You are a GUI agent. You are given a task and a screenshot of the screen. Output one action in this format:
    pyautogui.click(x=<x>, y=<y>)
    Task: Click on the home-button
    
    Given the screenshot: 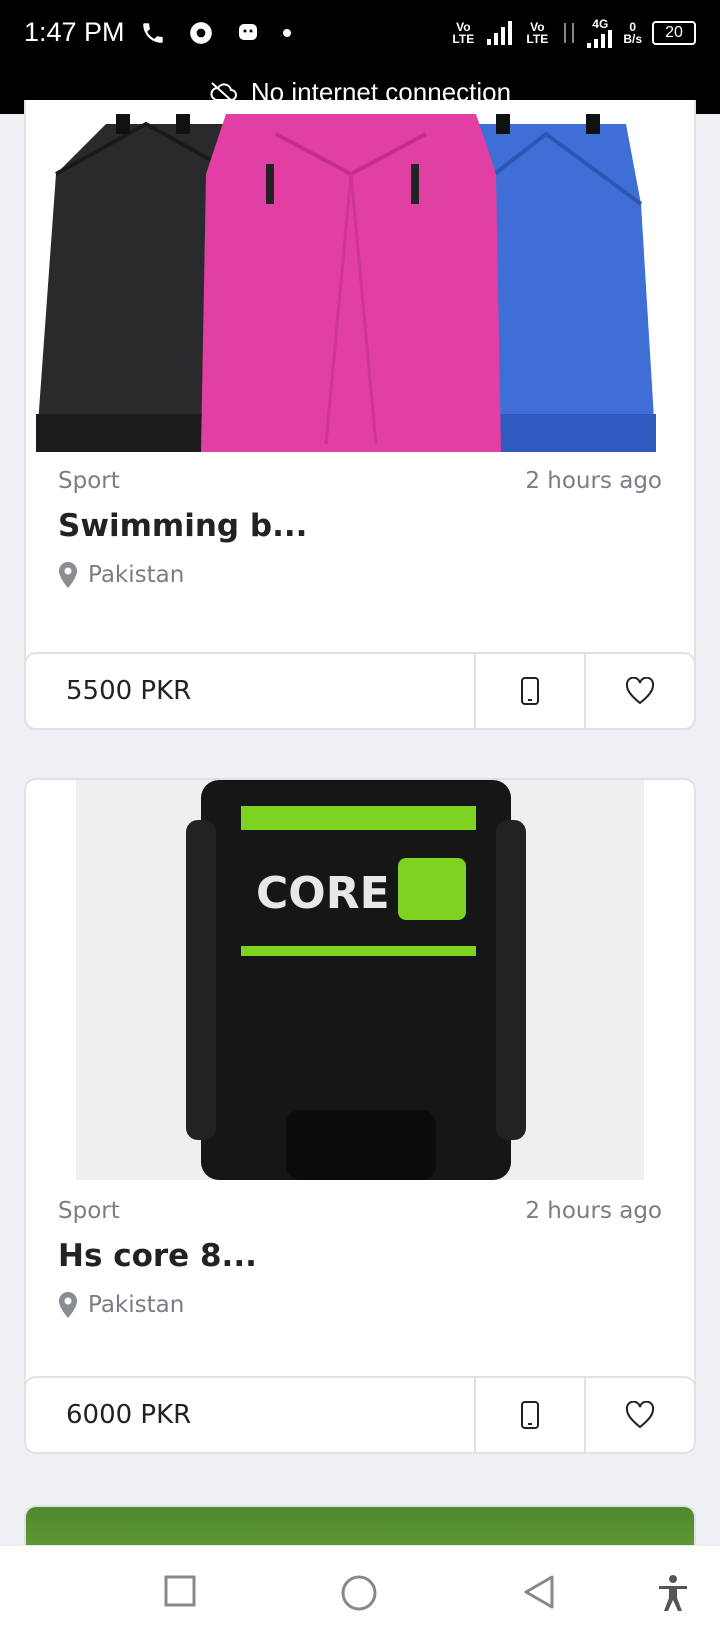 What is the action you would take?
    pyautogui.click(x=359, y=1595)
    